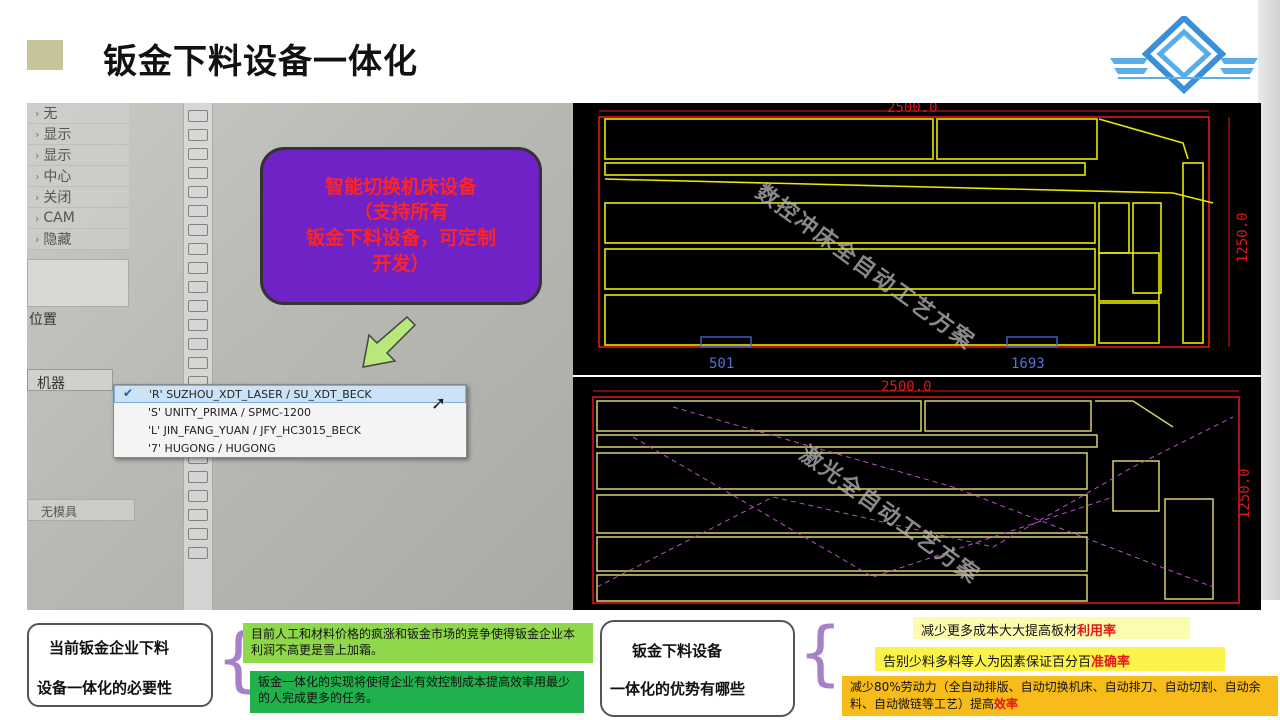  I want to click on dropdown-option: 'L' JIN_FANG_YUAN / JFY_HC3015_BECK, so click(290, 430).